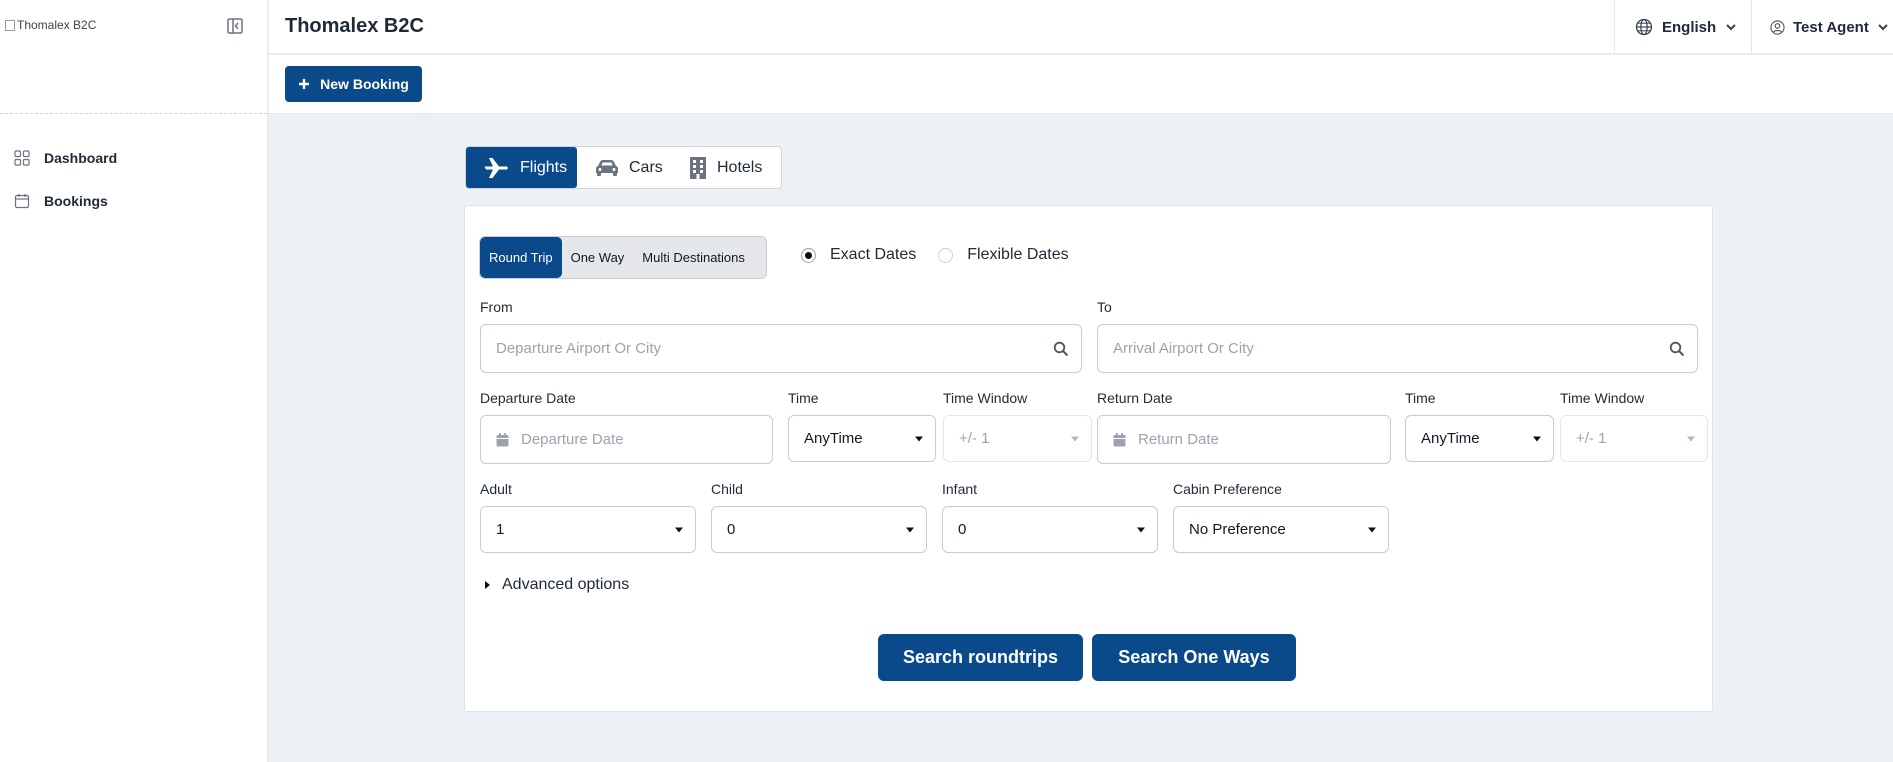  I want to click on time-select: AnyTime, so click(862, 438).